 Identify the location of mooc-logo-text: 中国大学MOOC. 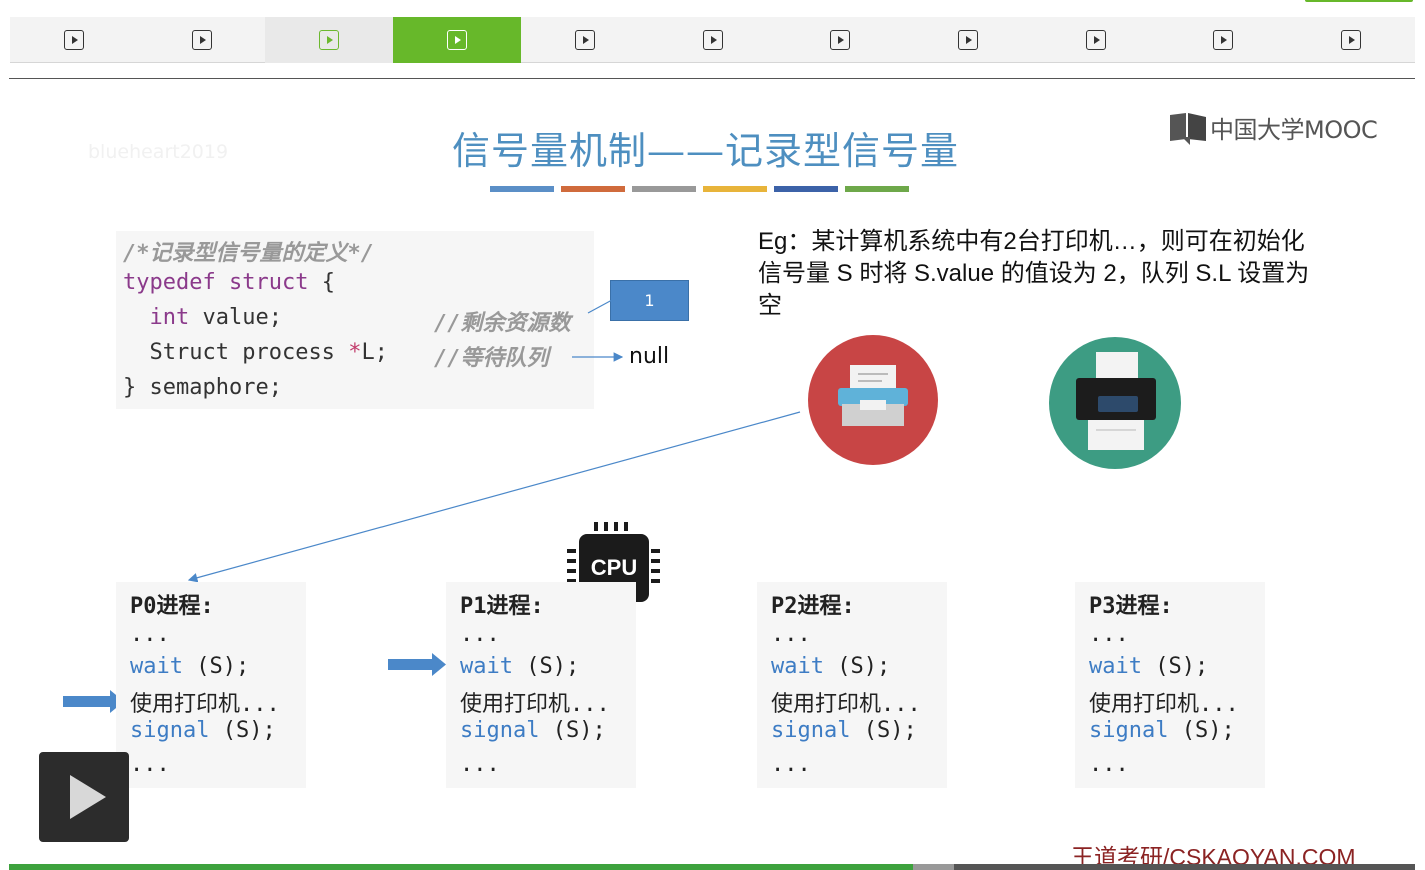
(1294, 130).